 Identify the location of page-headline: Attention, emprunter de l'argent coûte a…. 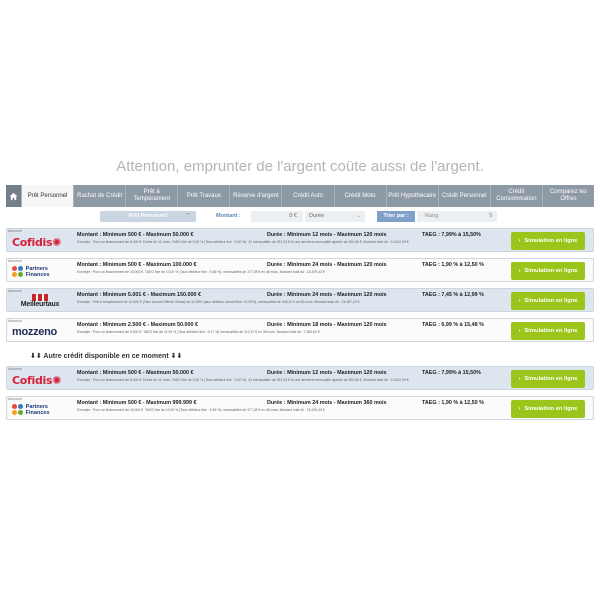
(300, 168).